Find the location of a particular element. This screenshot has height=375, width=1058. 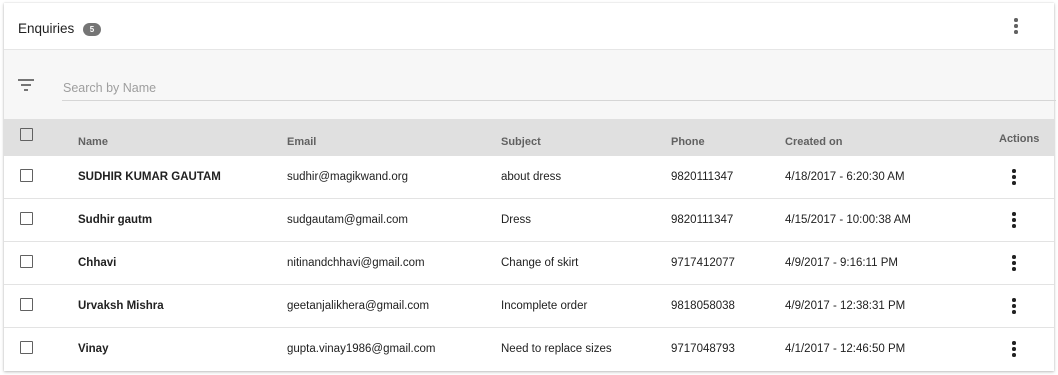

row-phone: 9818058038 is located at coordinates (703, 306).